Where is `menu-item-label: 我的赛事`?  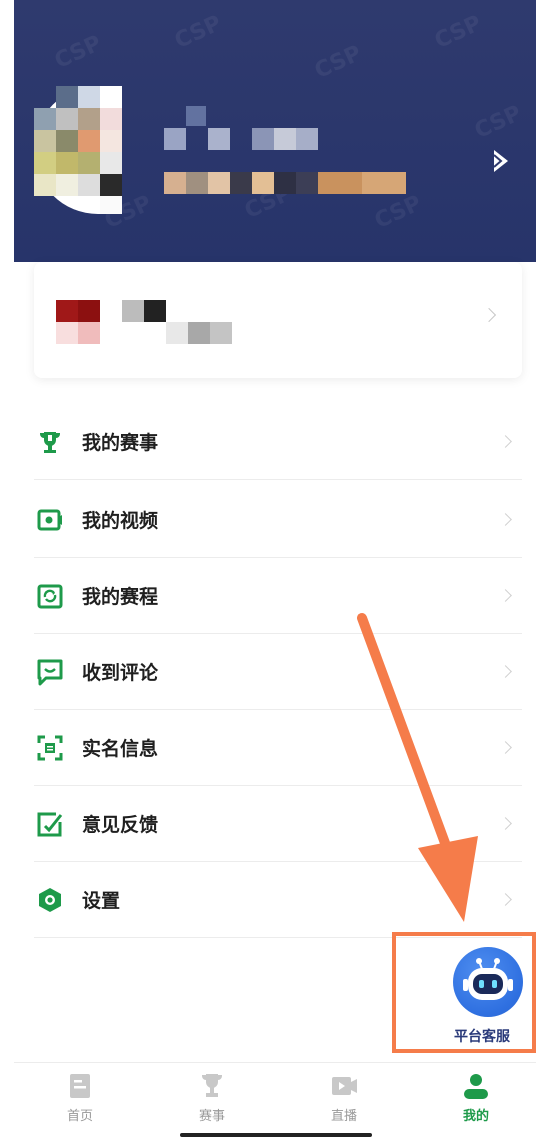
menu-item-label: 我的赛事 is located at coordinates (120, 443).